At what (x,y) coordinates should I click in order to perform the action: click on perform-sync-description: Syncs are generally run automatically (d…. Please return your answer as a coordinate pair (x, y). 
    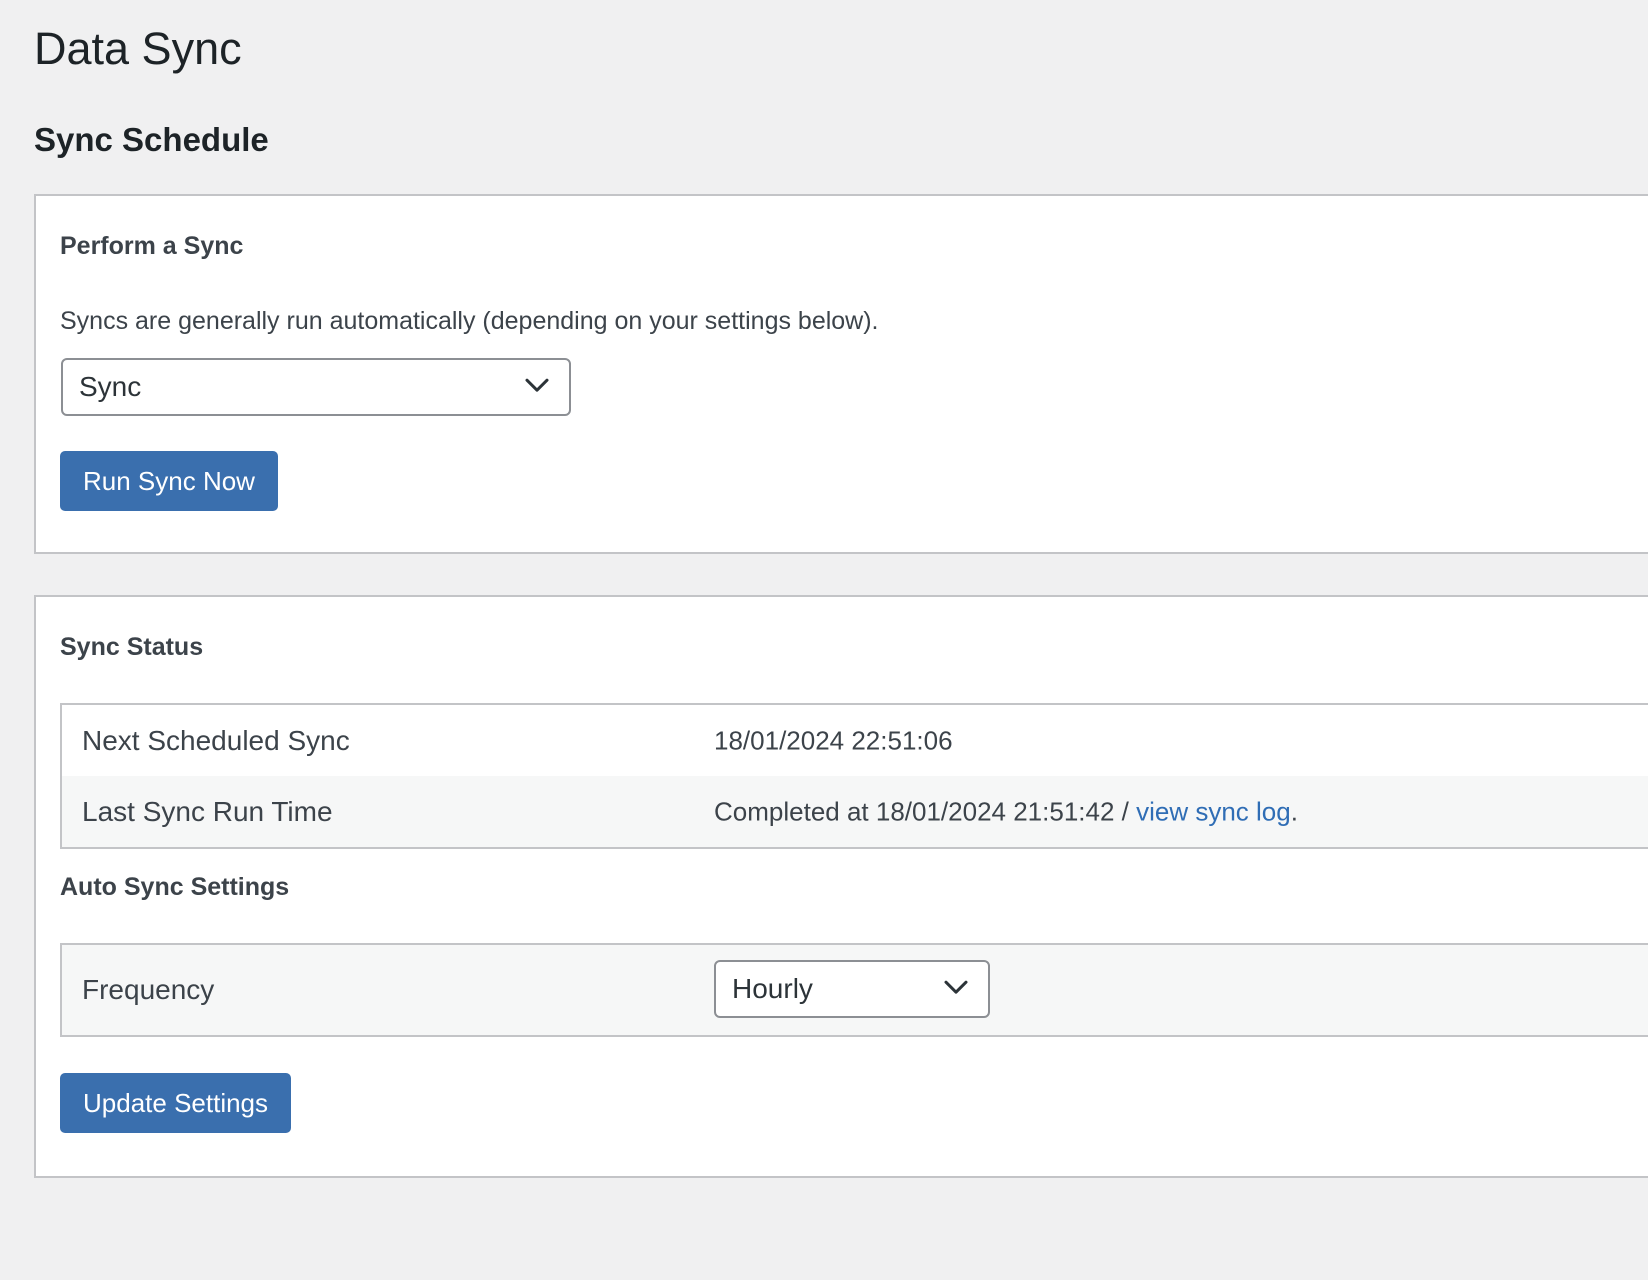
    Looking at the image, I should click on (469, 321).